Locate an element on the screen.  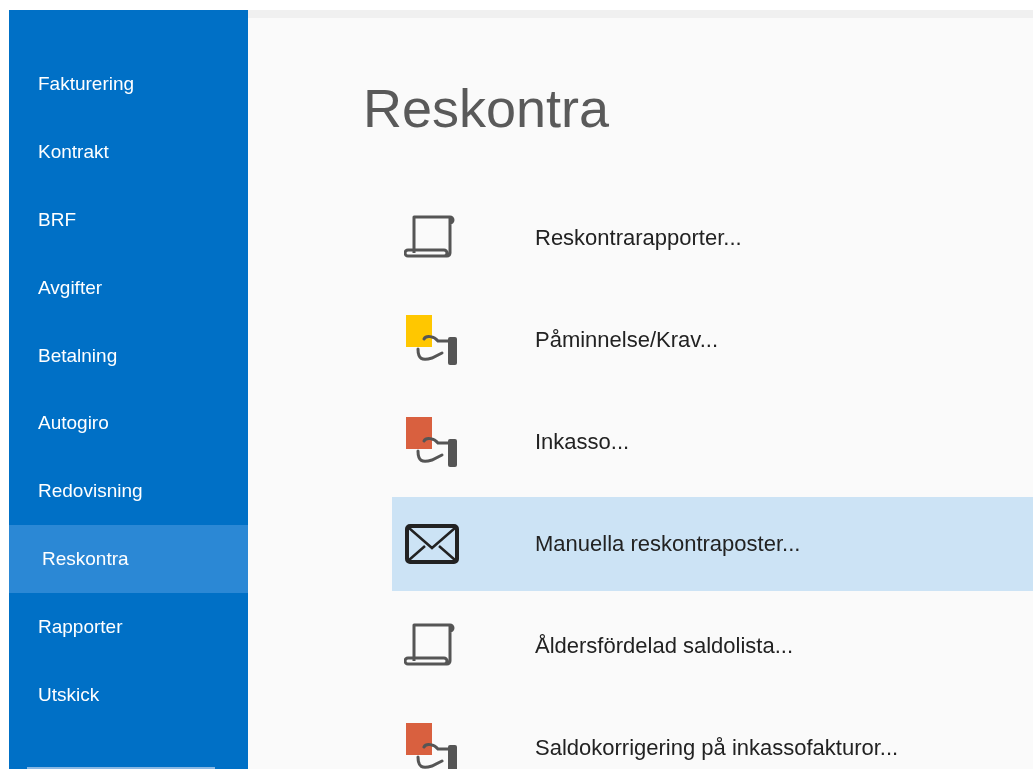
sidebar-item: Rapporter is located at coordinates (128, 627).